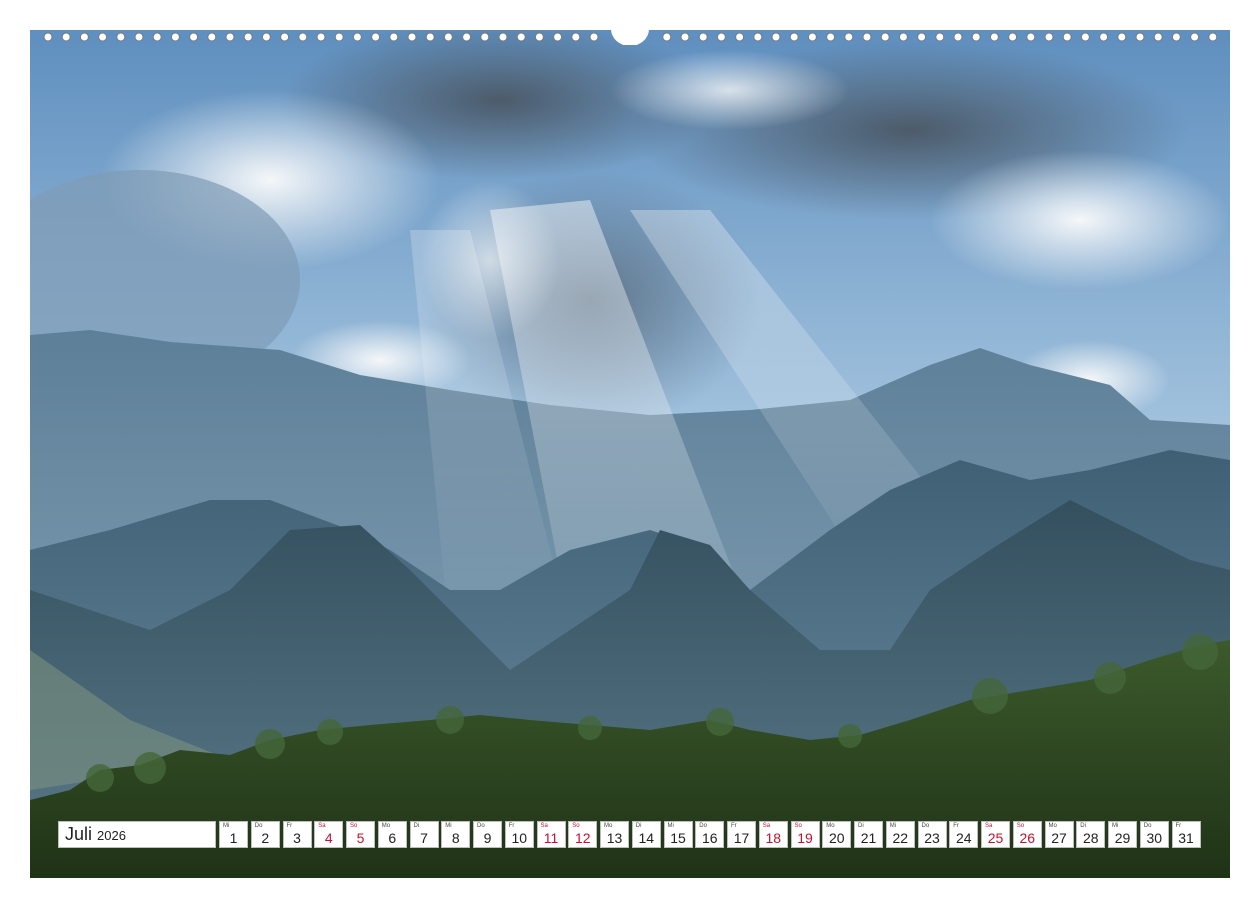 The image size is (1260, 908). I want to click on day-cell: Mi 1, so click(233, 834).